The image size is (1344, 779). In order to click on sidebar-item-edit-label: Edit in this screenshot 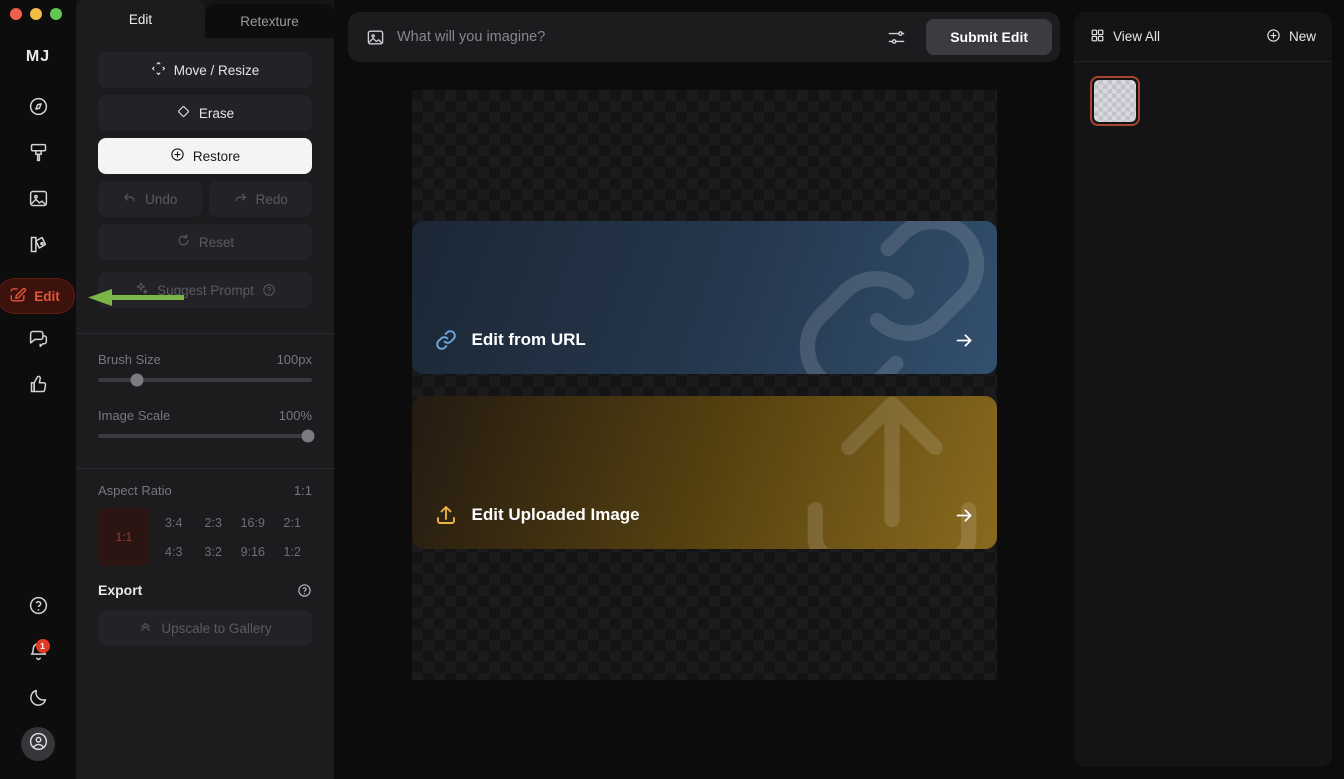, I will do `click(47, 296)`.